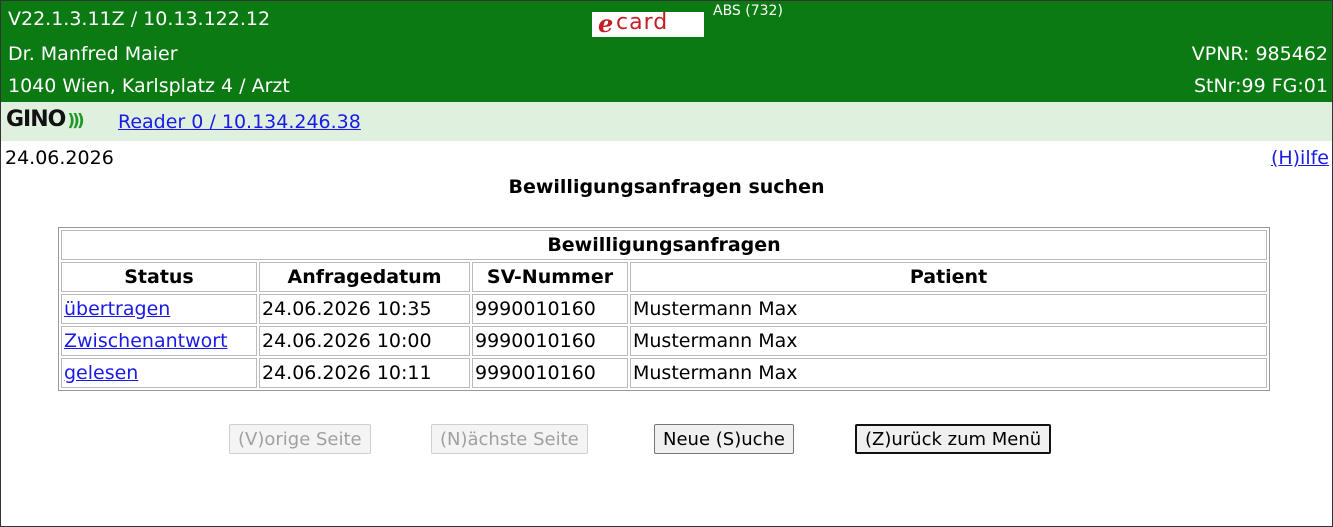  What do you see at coordinates (146, 341) in the screenshot?
I see `status-link: Zwischenantwort` at bounding box center [146, 341].